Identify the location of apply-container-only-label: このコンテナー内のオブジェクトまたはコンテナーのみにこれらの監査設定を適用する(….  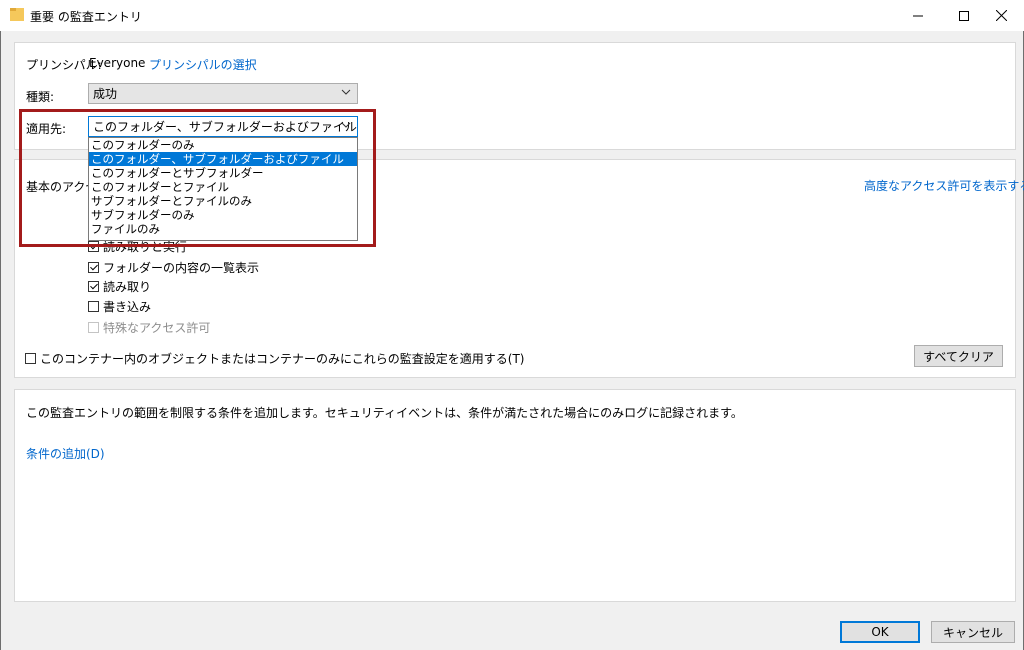
(282, 359).